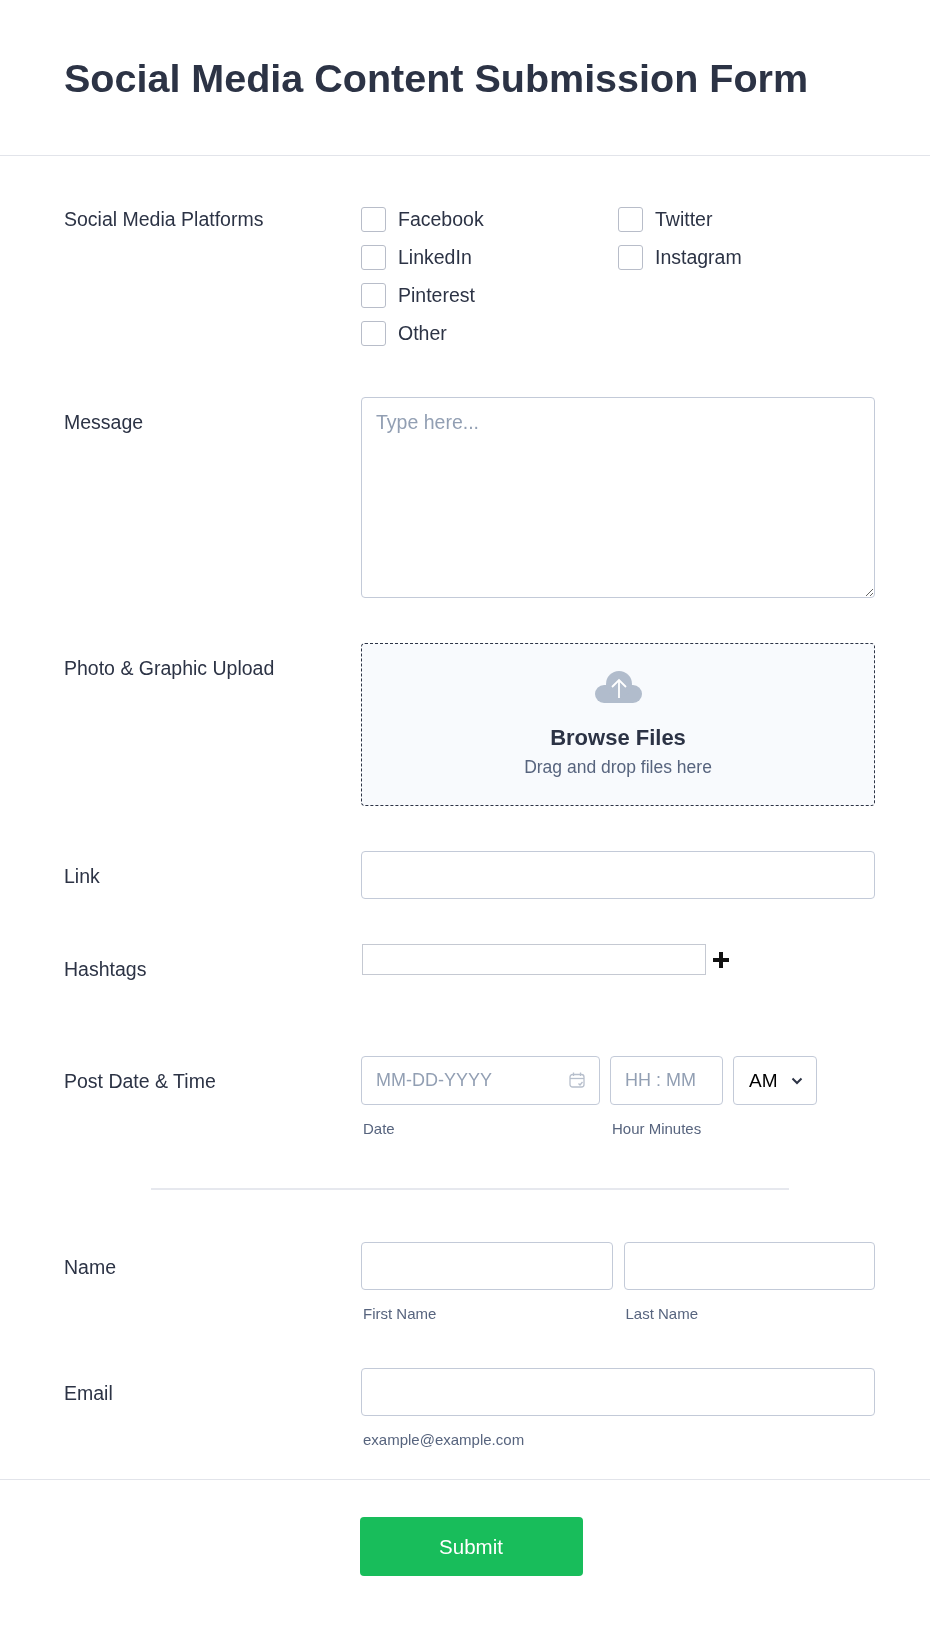 The height and width of the screenshot is (1626, 930). Describe the element at coordinates (378, 1129) in the screenshot. I see `field-sublabel: Date` at that location.